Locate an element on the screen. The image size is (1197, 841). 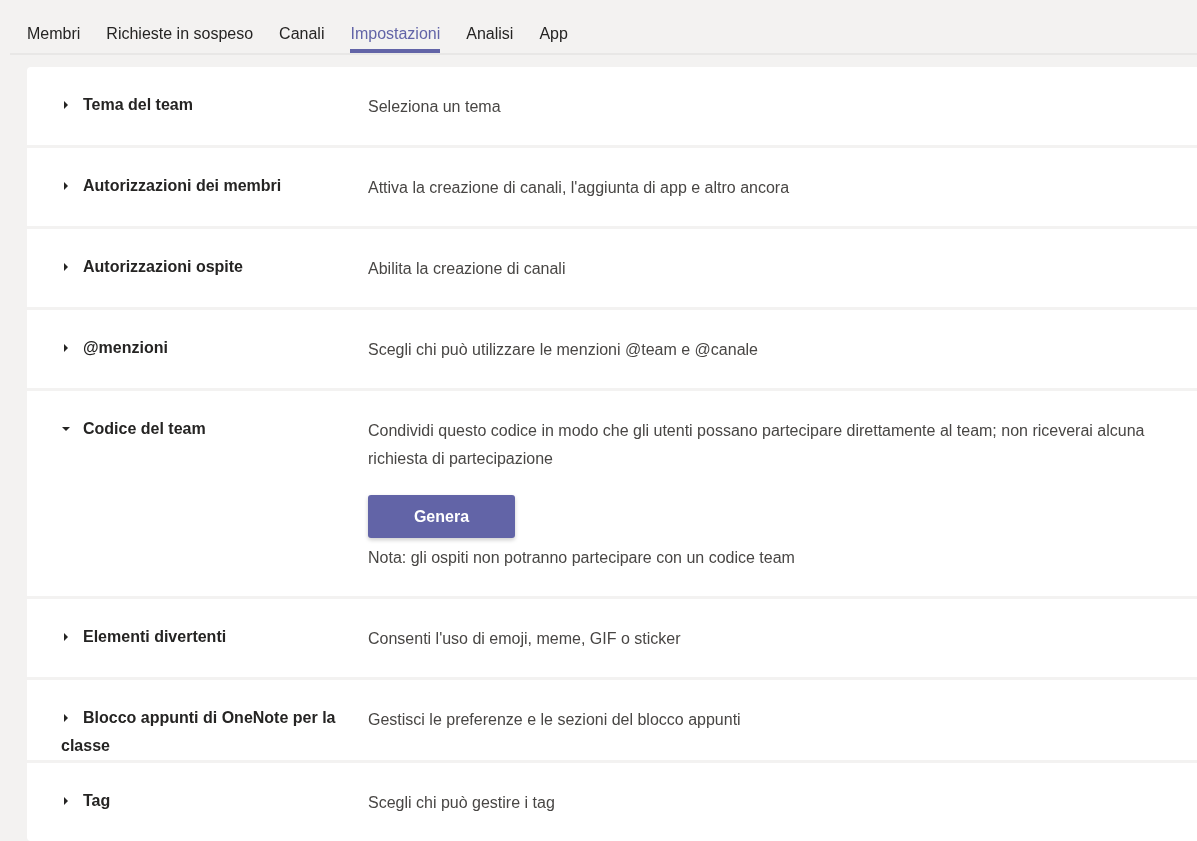
section-header: Autorizzazioni ospite is located at coordinates (186, 268).